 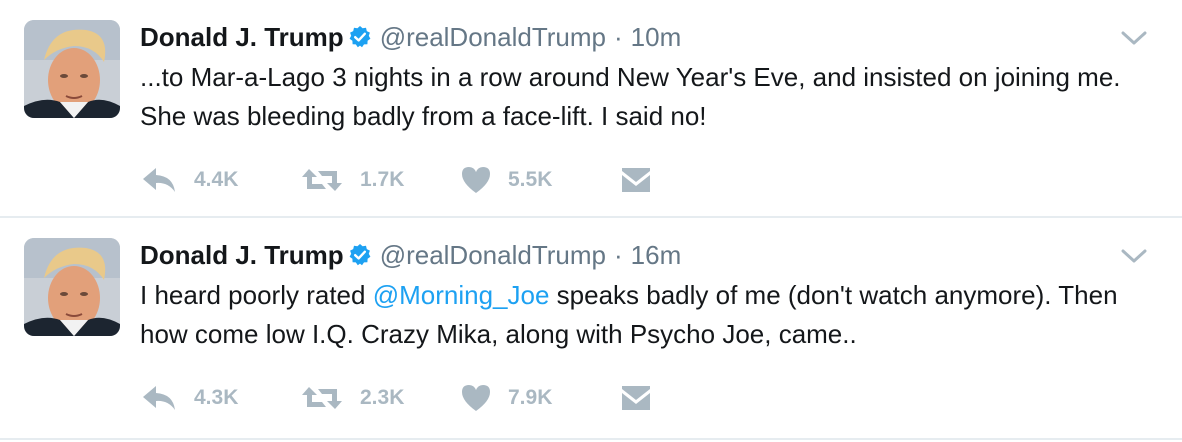 I want to click on tweet-header: Donald J. Trump @realDonaldTrump · 10m, so click(x=410, y=37).